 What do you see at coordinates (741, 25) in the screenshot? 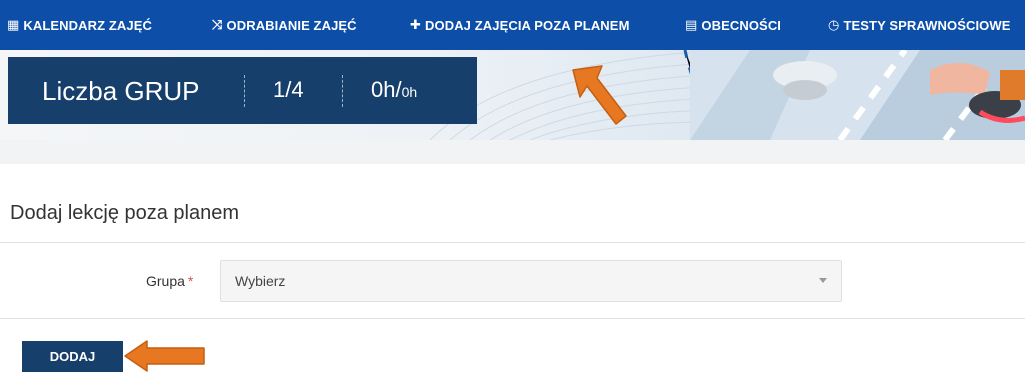
I see `nav-item-label: OBECNOŚCI` at bounding box center [741, 25].